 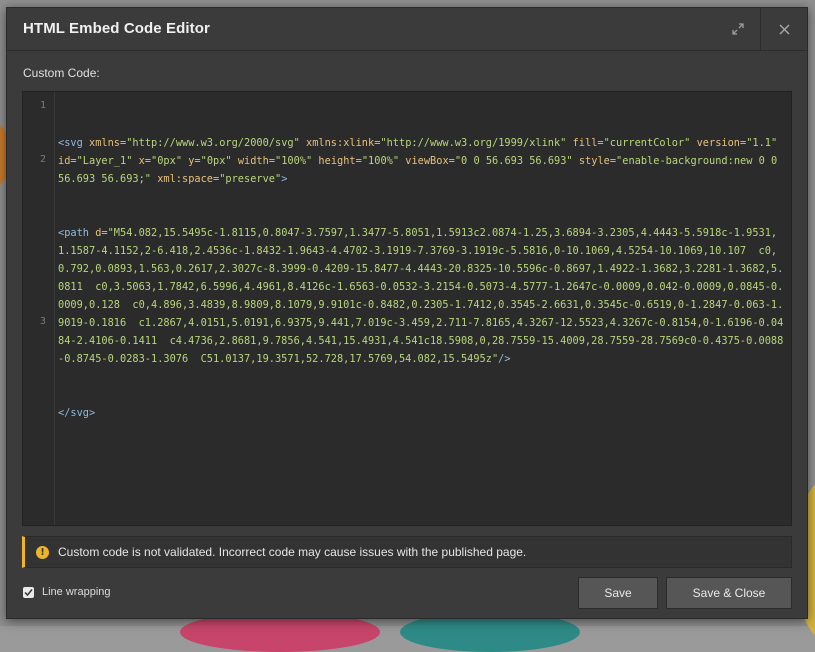 I want to click on code-attr: x=, so click(x=142, y=161).